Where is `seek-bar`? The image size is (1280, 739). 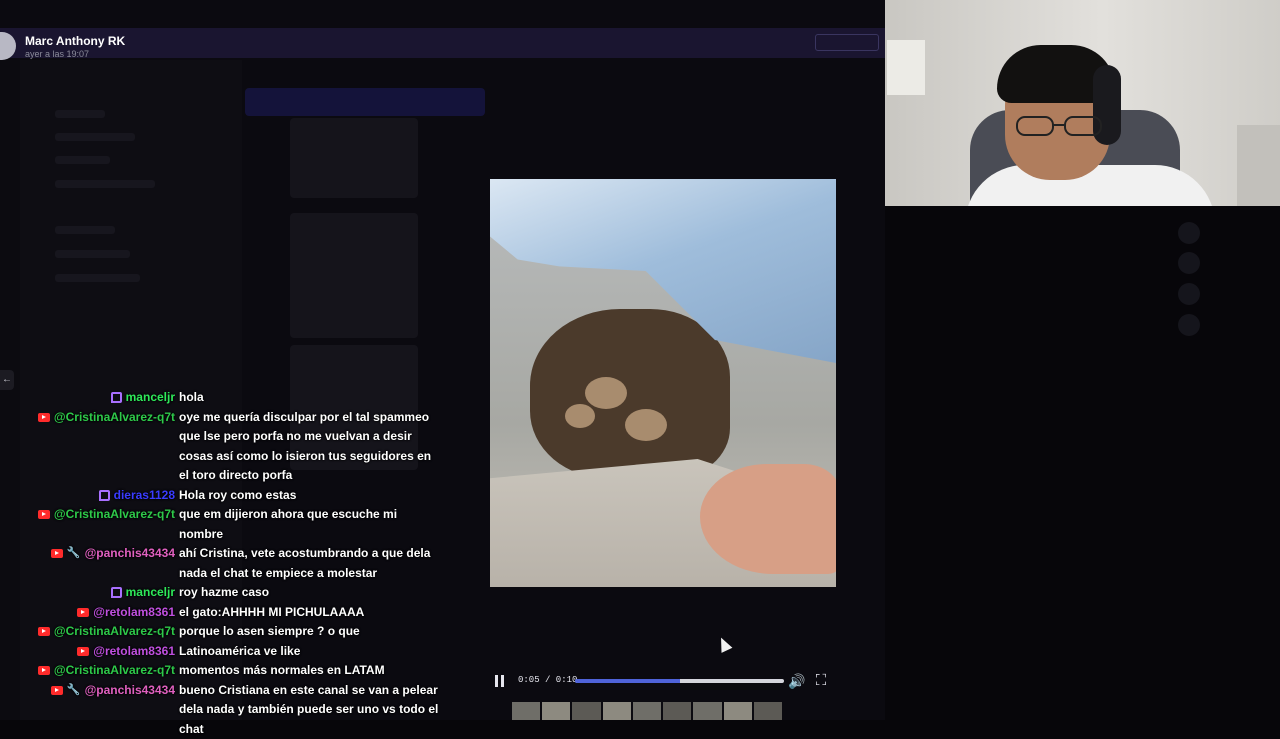
seek-bar is located at coordinates (679, 681).